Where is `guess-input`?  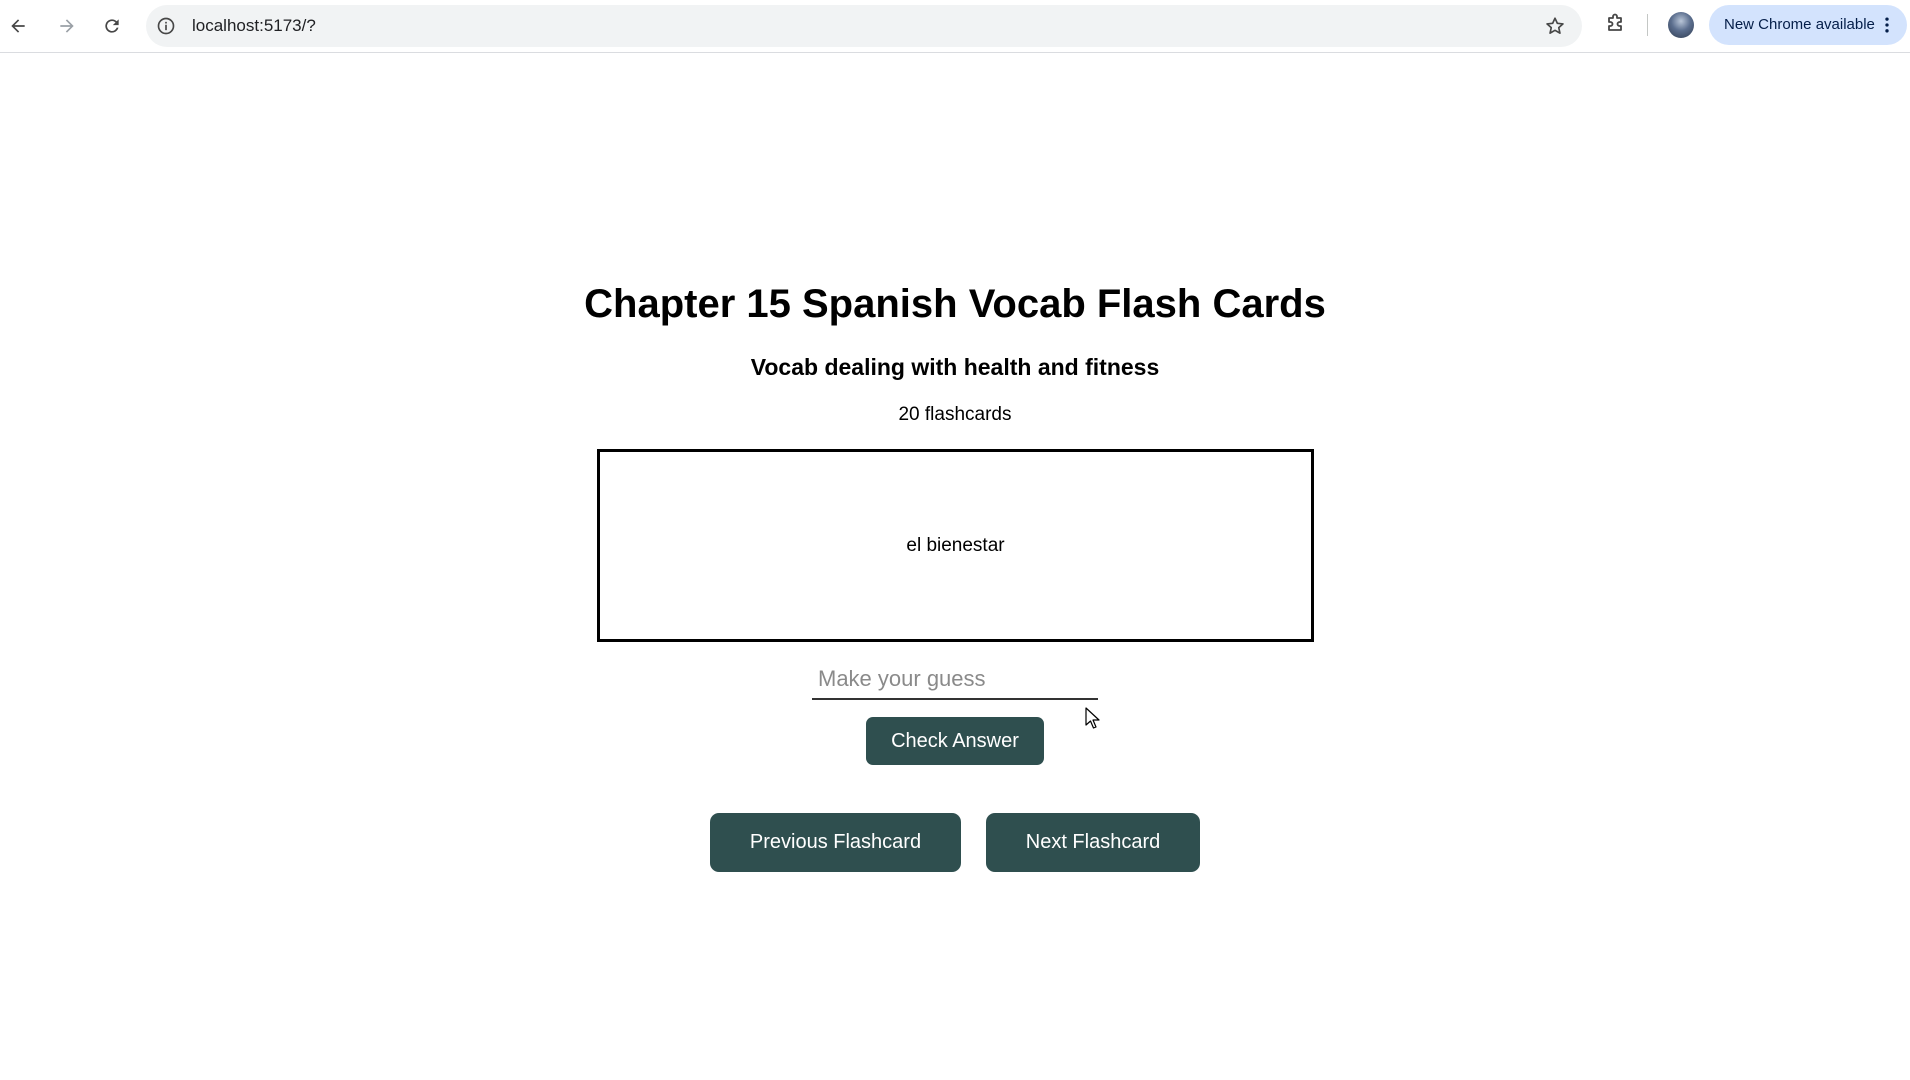
guess-input is located at coordinates (955, 680).